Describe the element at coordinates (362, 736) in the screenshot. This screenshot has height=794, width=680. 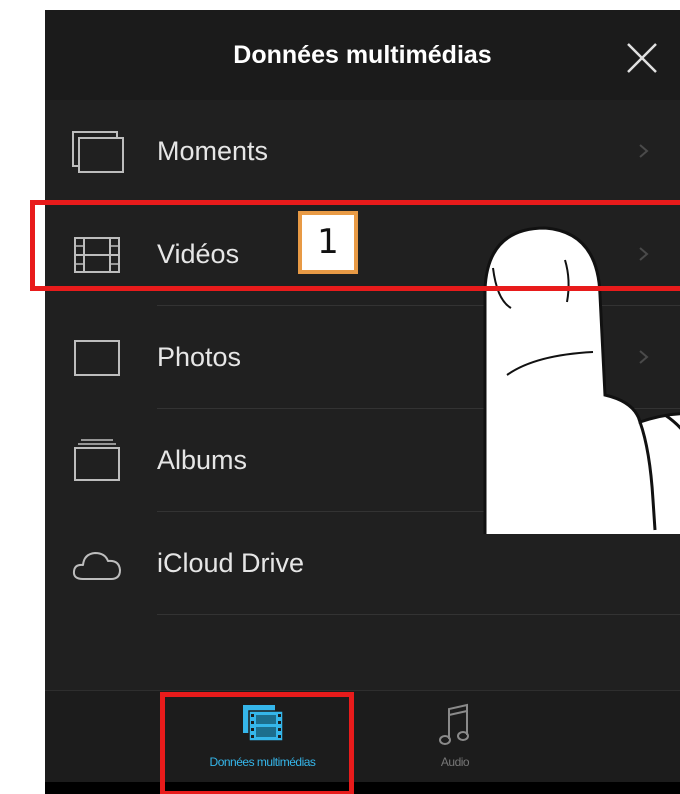
I see `tab-bar: Données multimédias Audio` at that location.